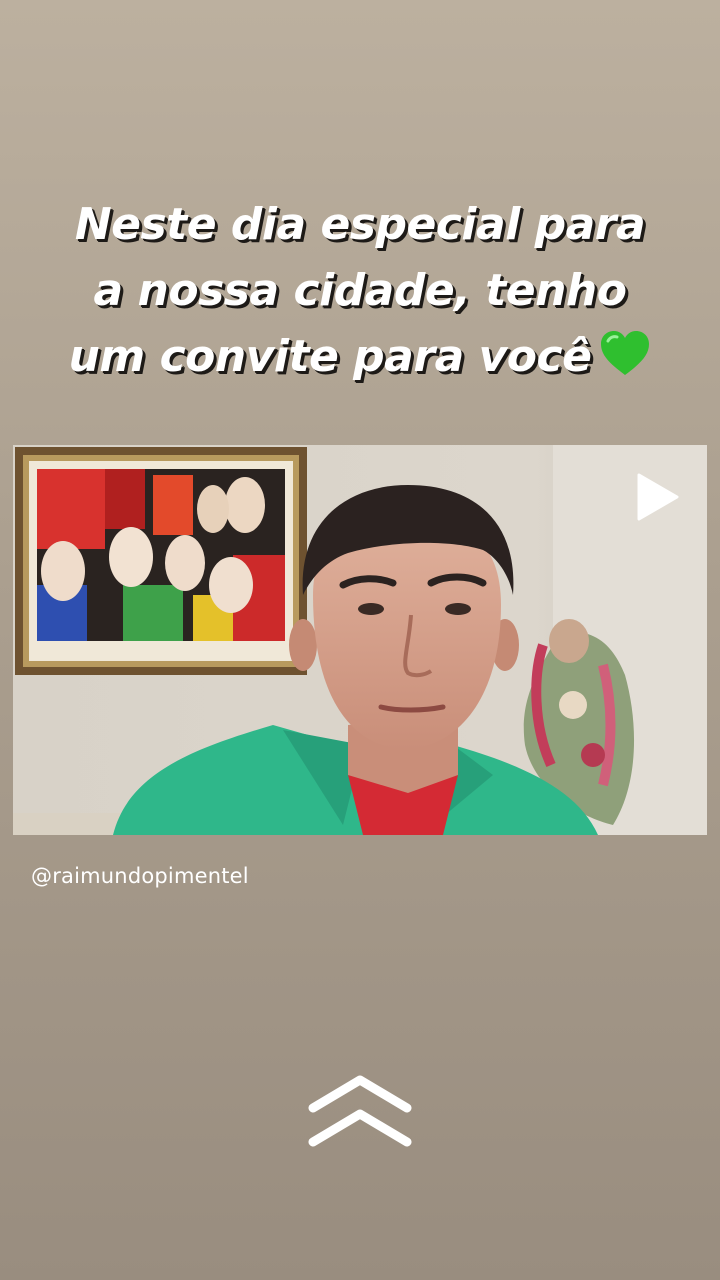 The image size is (720, 1280). I want to click on wall-painting, so click(161, 561).